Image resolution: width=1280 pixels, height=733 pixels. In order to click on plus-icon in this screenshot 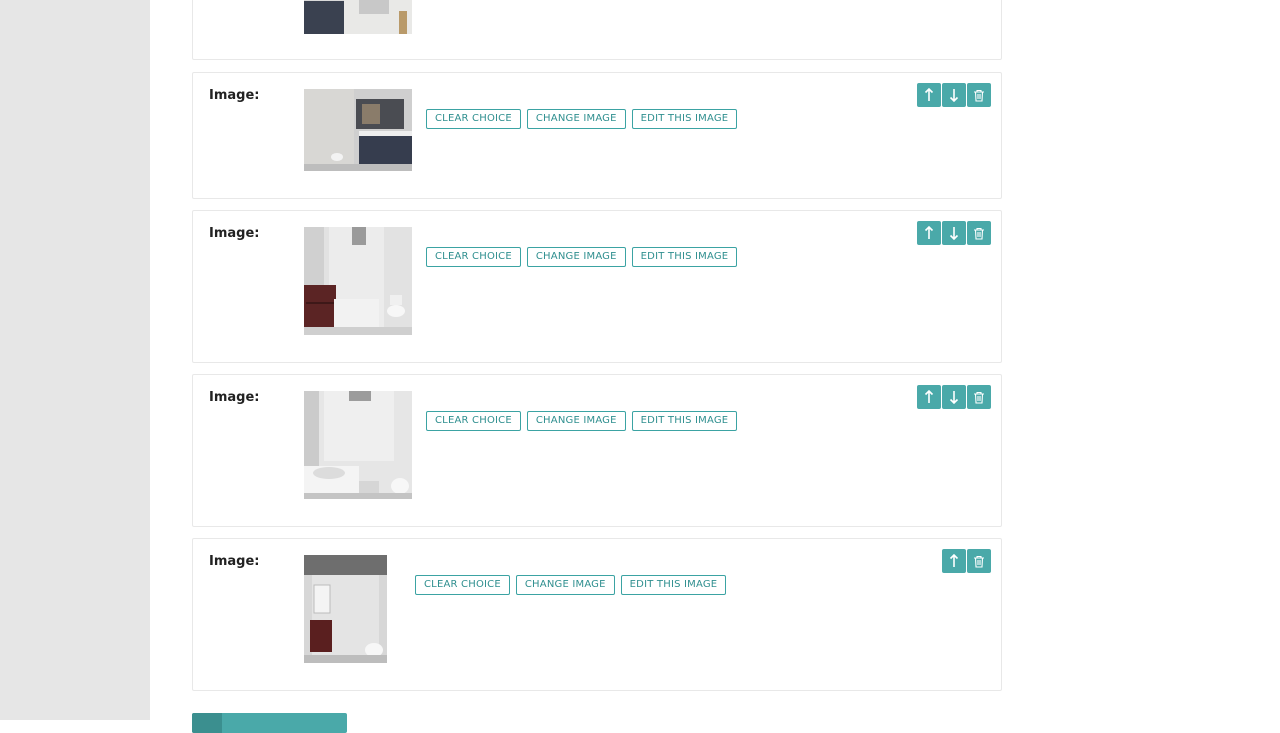, I will do `click(207, 723)`.